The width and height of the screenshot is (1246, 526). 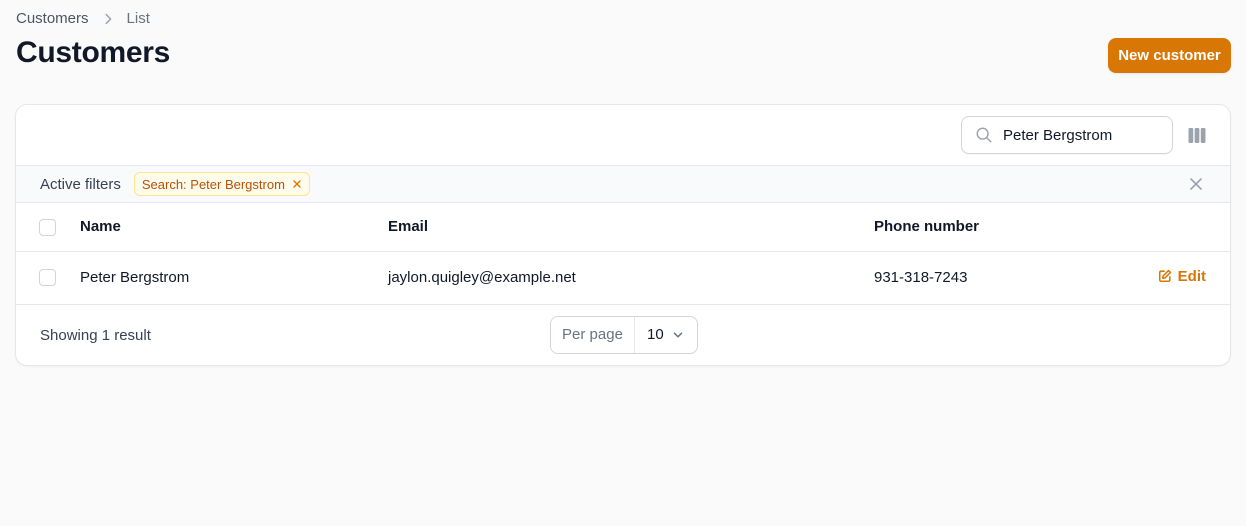 I want to click on filter-chip-search: Search: Peter Bergstrom, so click(x=221, y=184).